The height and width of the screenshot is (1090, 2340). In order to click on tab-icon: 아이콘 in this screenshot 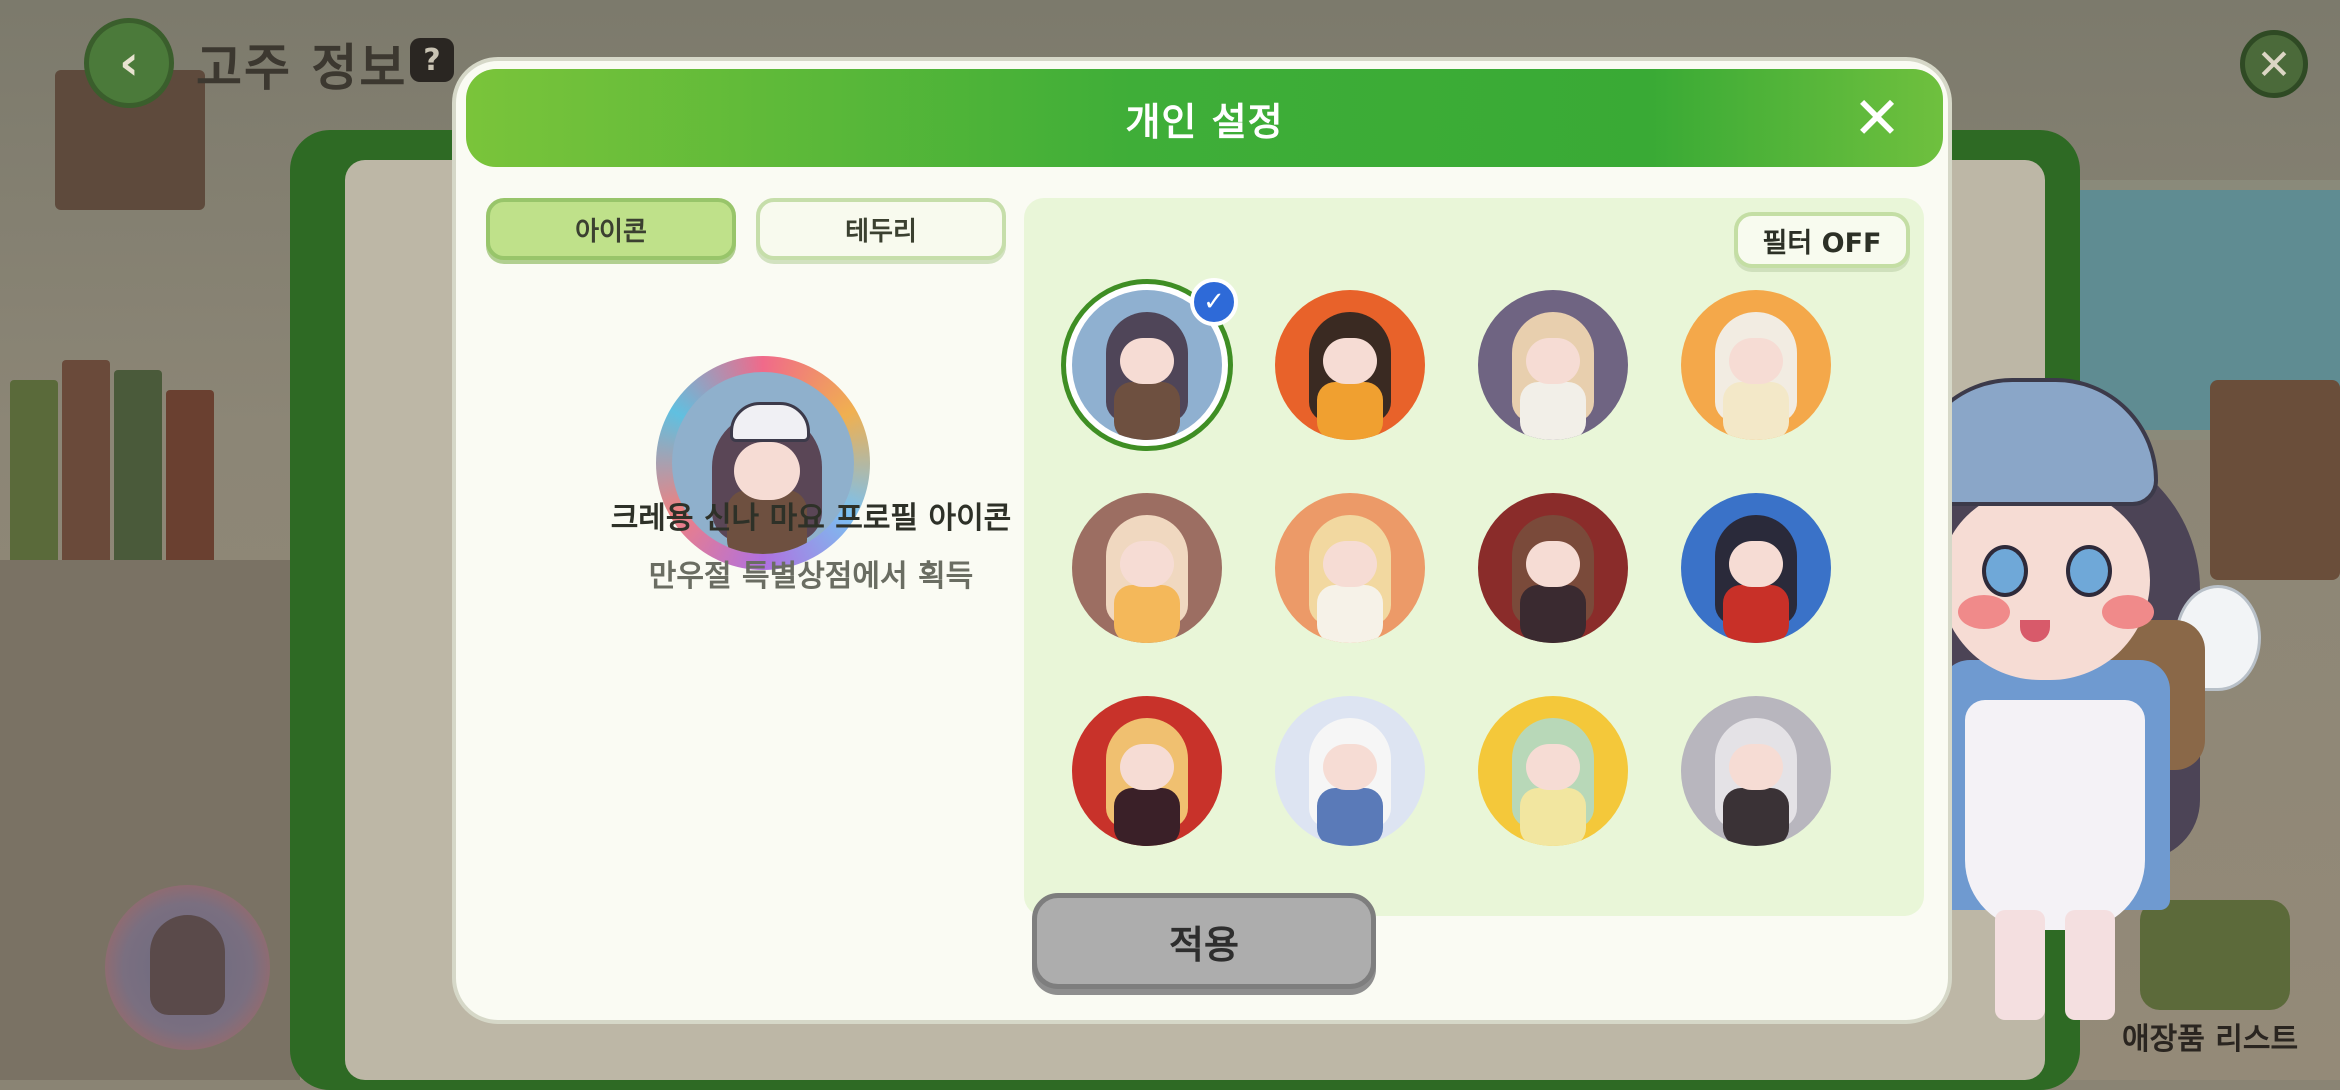, I will do `click(611, 229)`.